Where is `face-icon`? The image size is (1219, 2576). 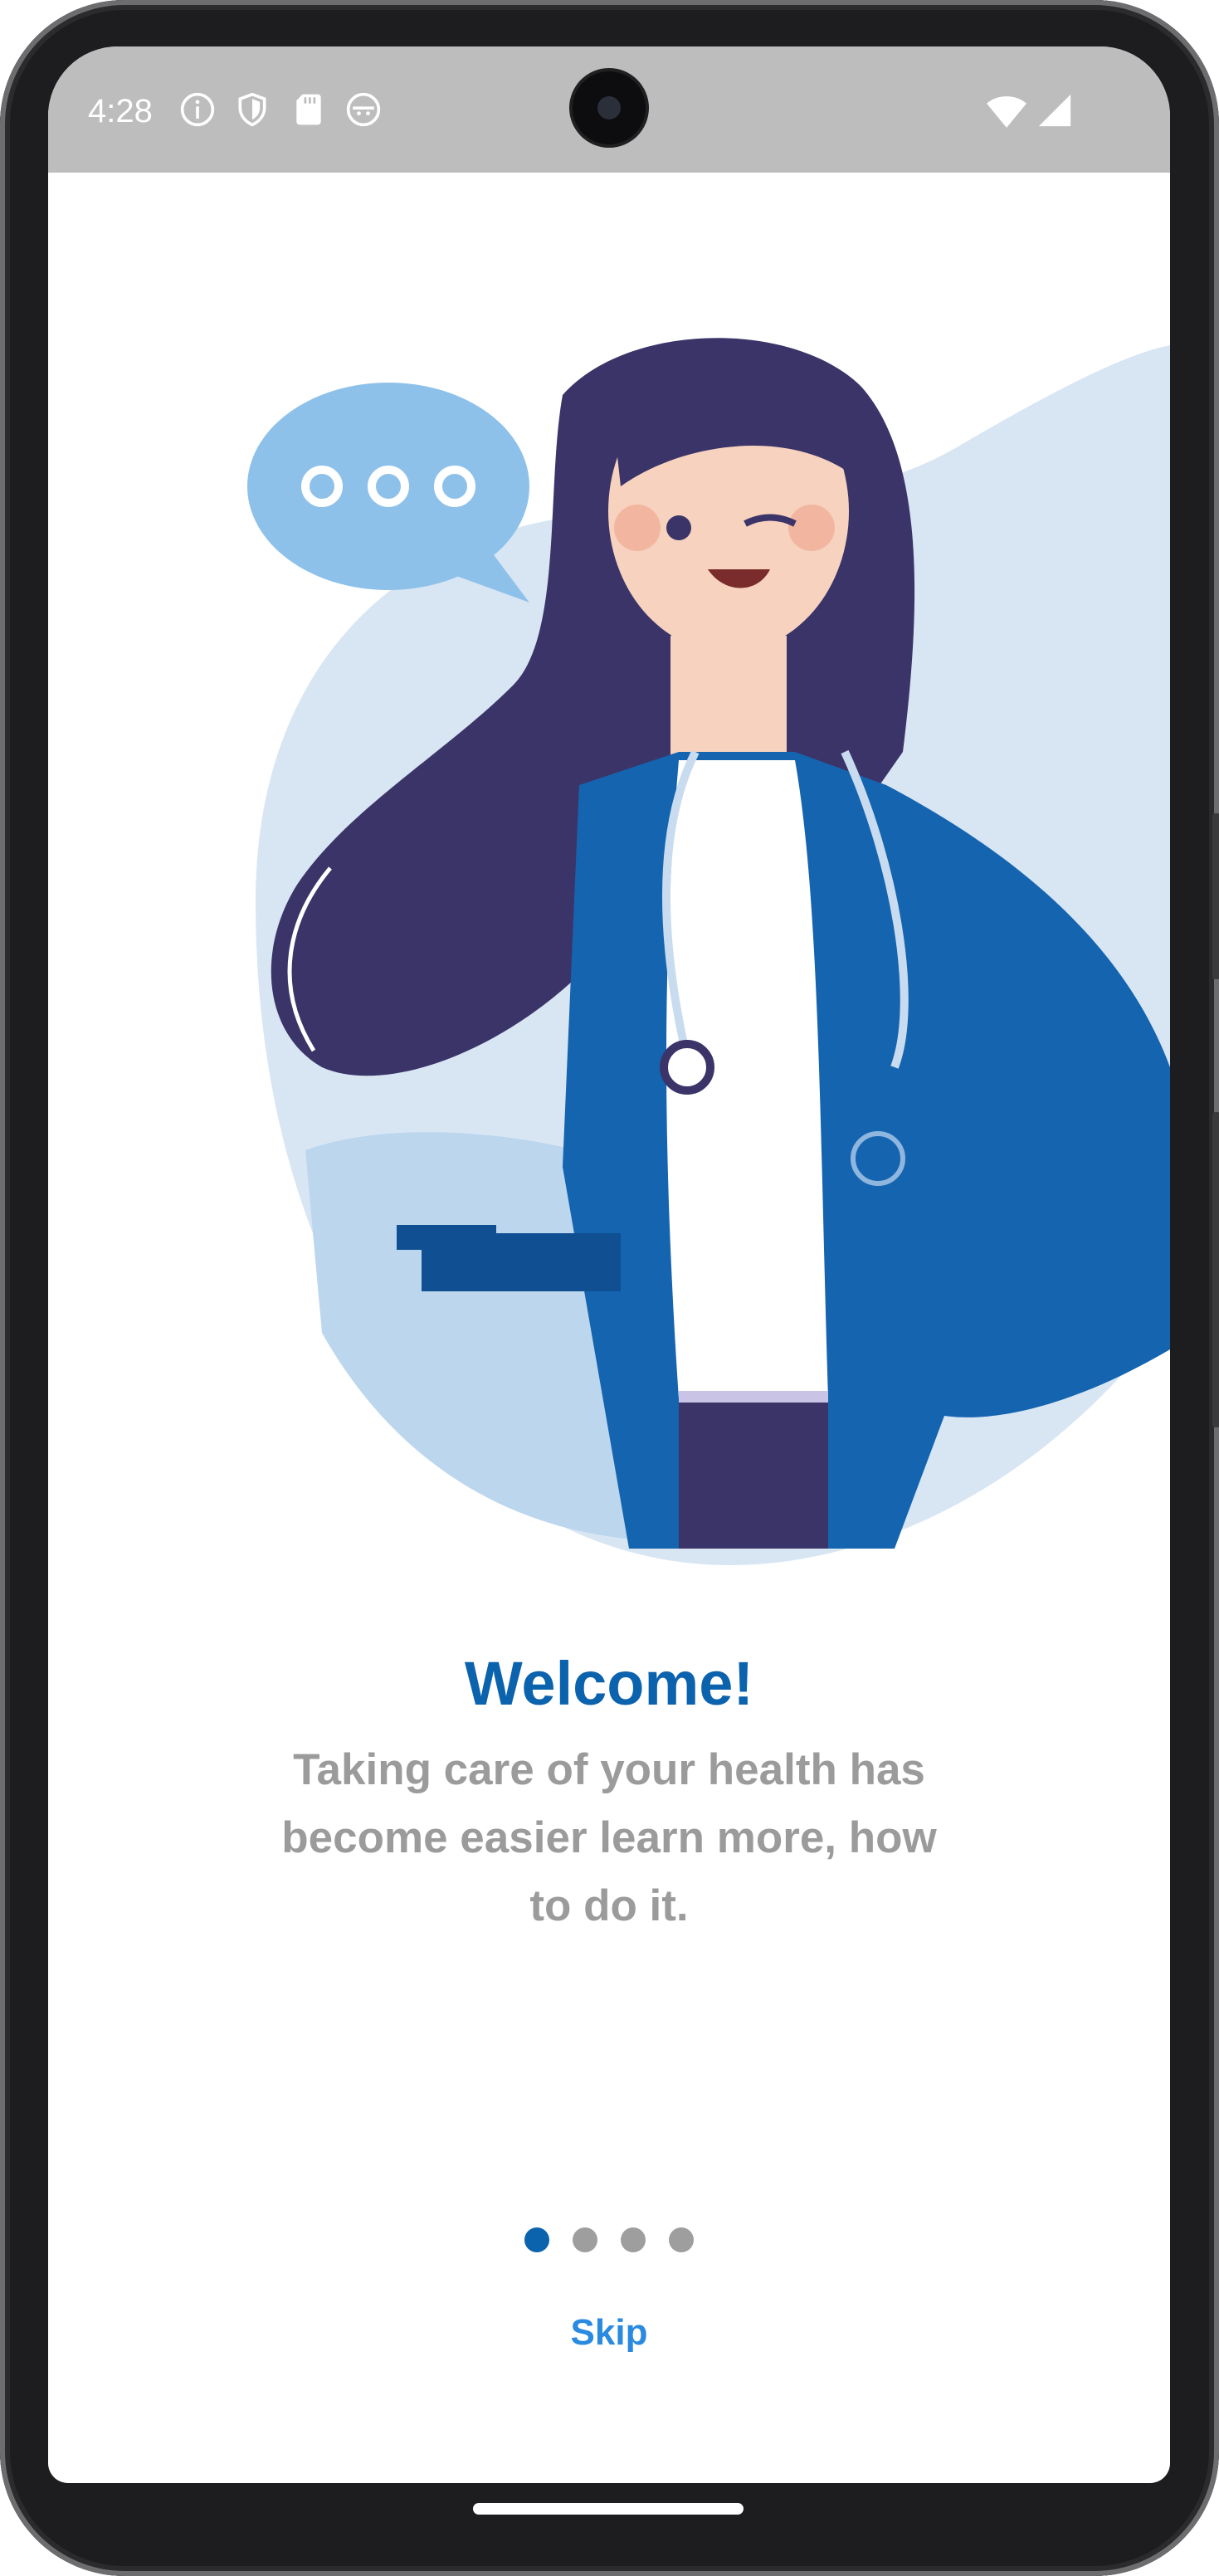
face-icon is located at coordinates (364, 109).